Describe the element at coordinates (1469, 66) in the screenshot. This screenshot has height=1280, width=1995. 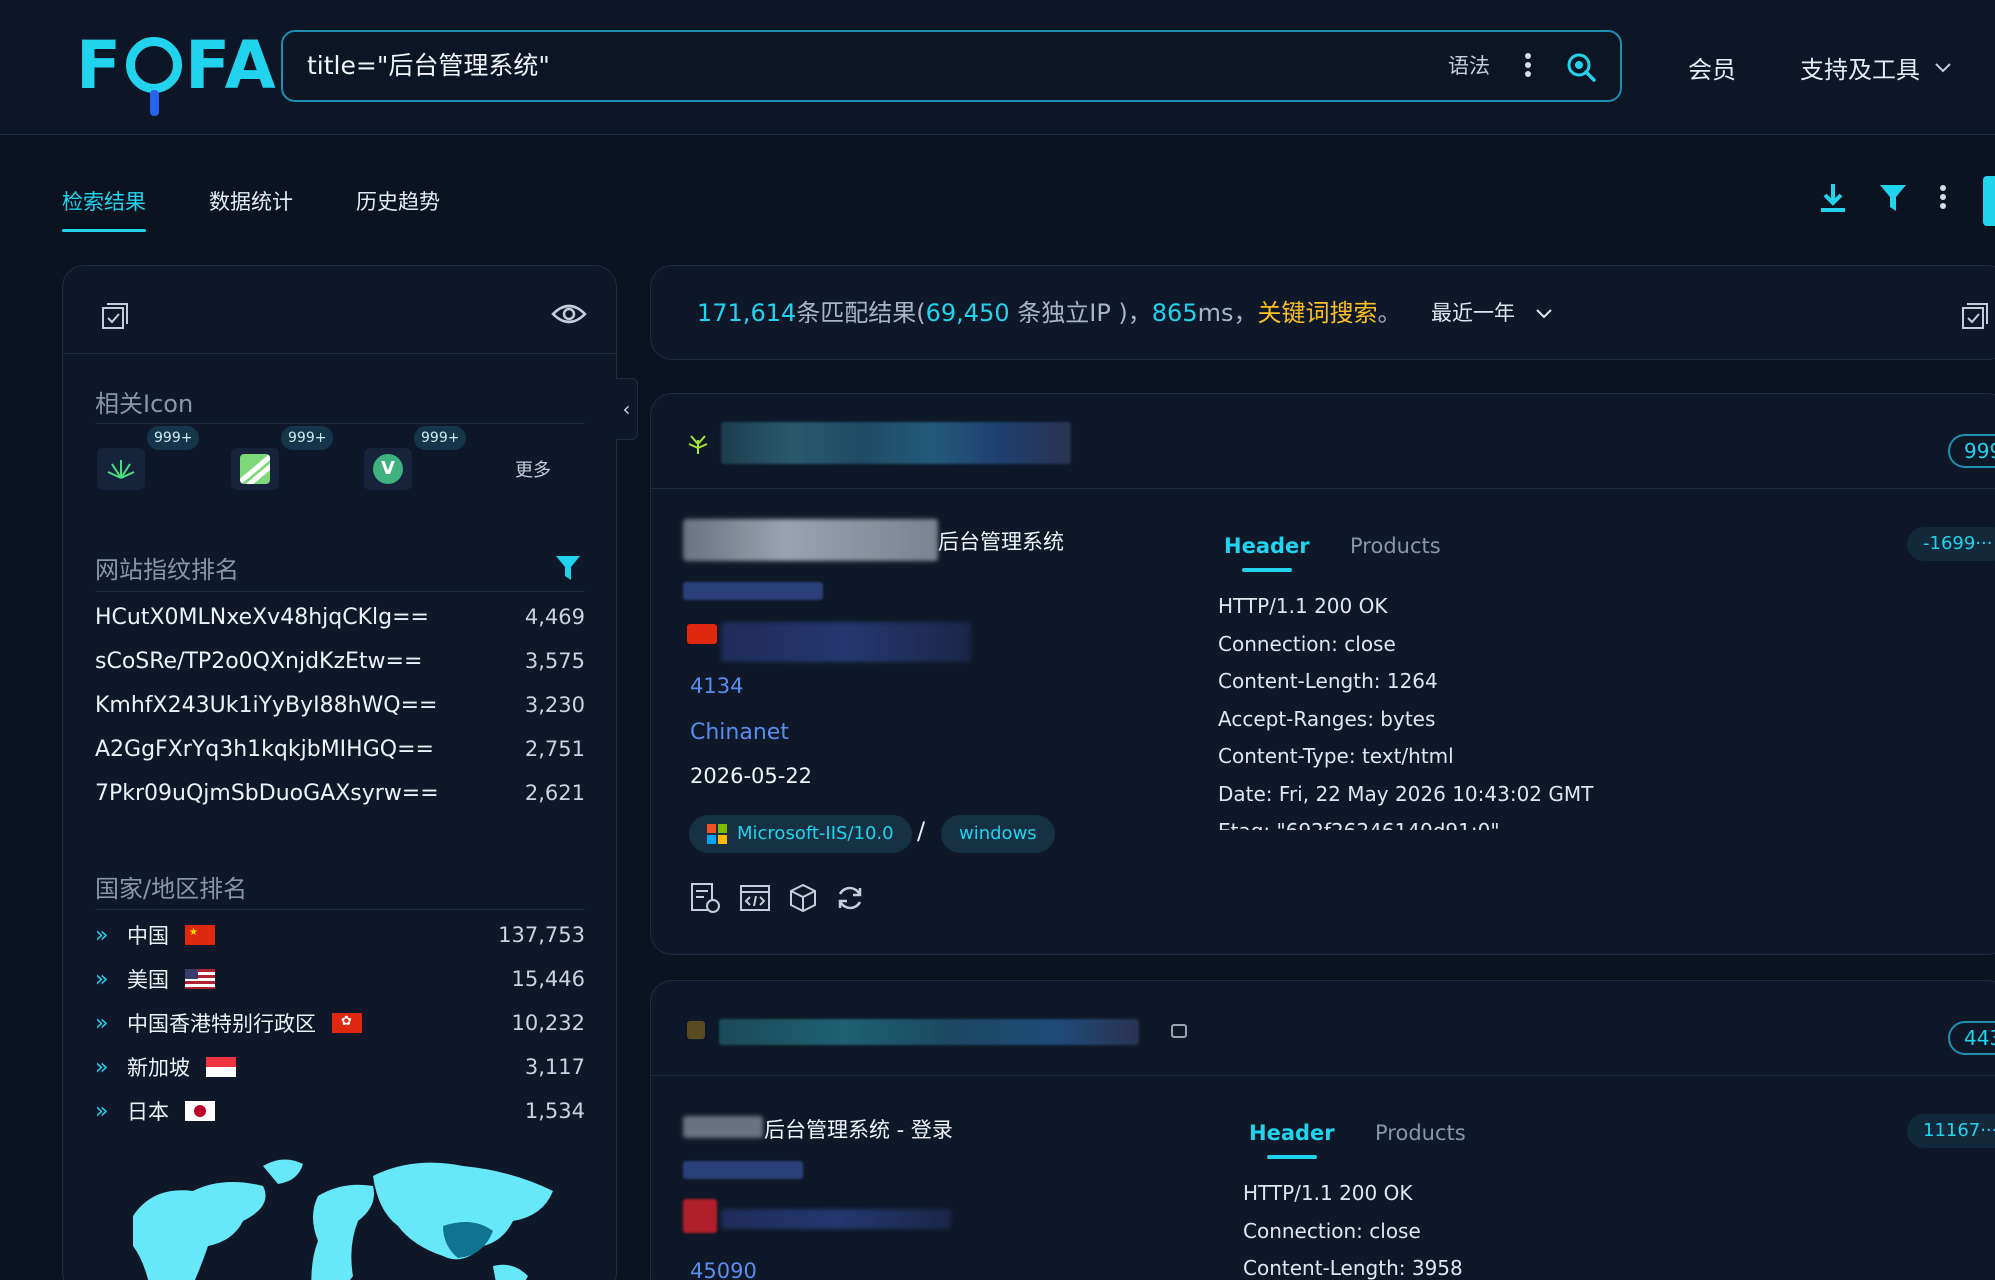
I see `syntax-button: 语法` at that location.